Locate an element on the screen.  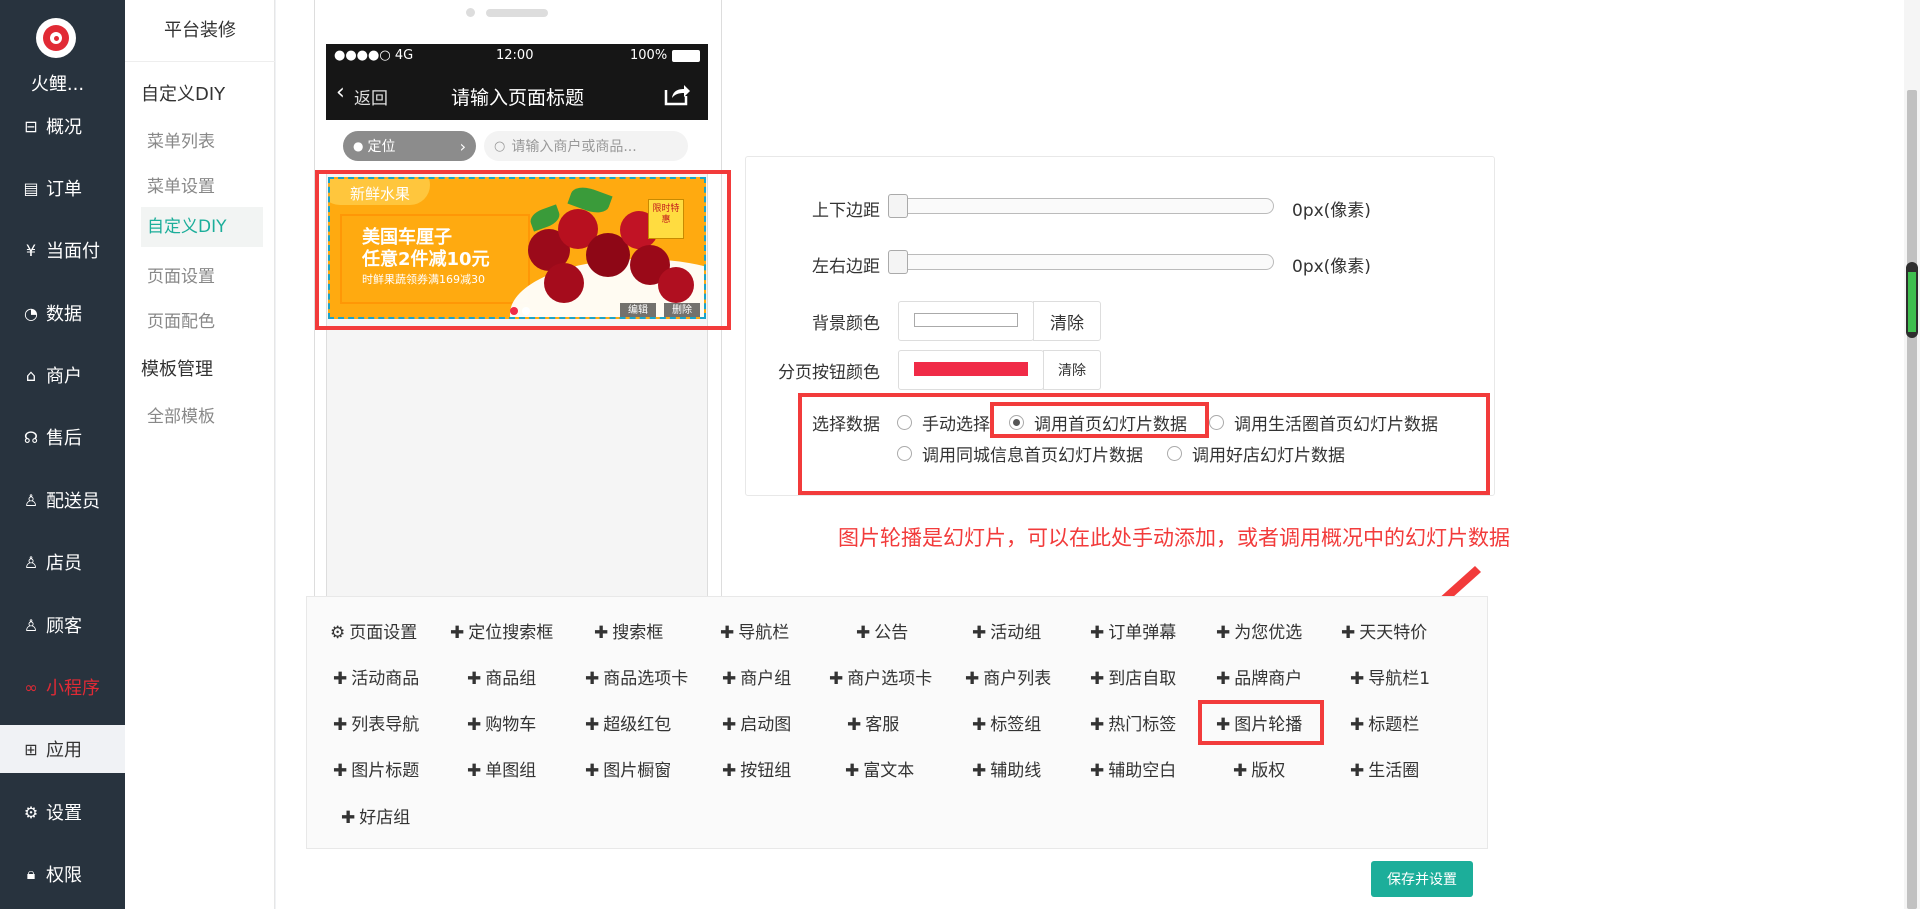
bg-color-clear-button: 清除 is located at coordinates (1067, 321).